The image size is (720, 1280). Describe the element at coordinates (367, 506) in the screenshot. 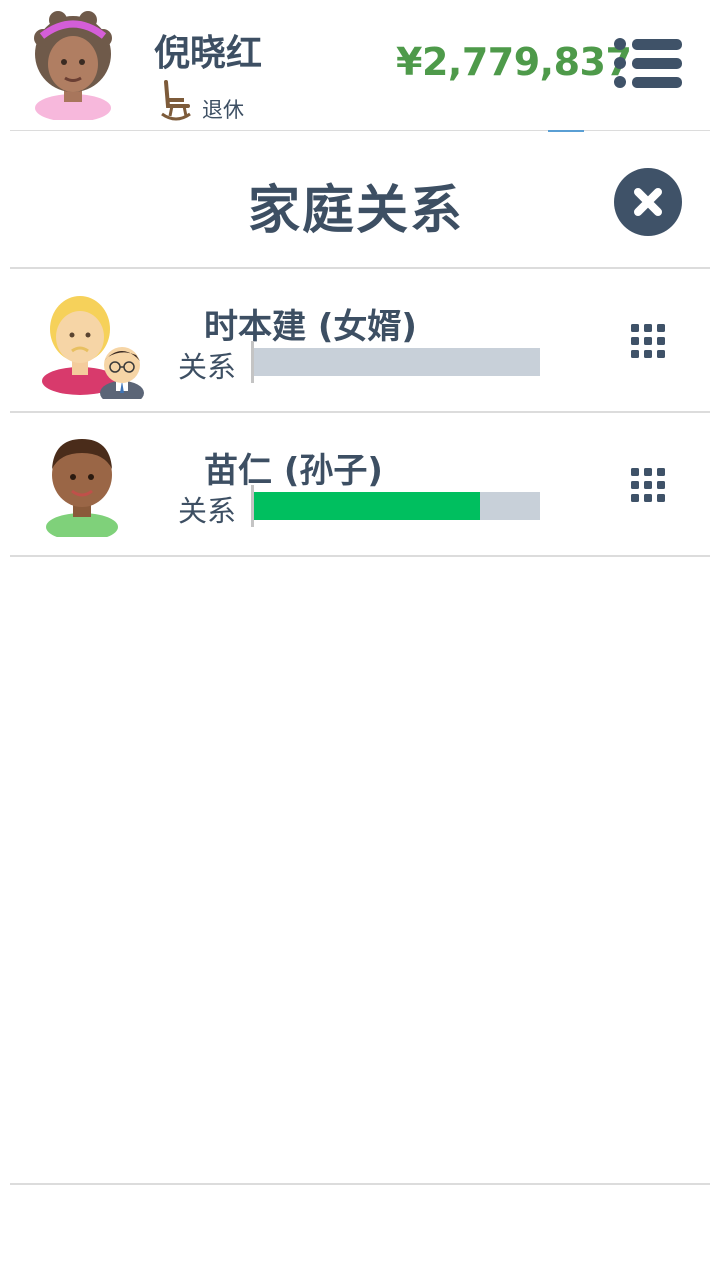

I see `relation-bar-fill` at that location.